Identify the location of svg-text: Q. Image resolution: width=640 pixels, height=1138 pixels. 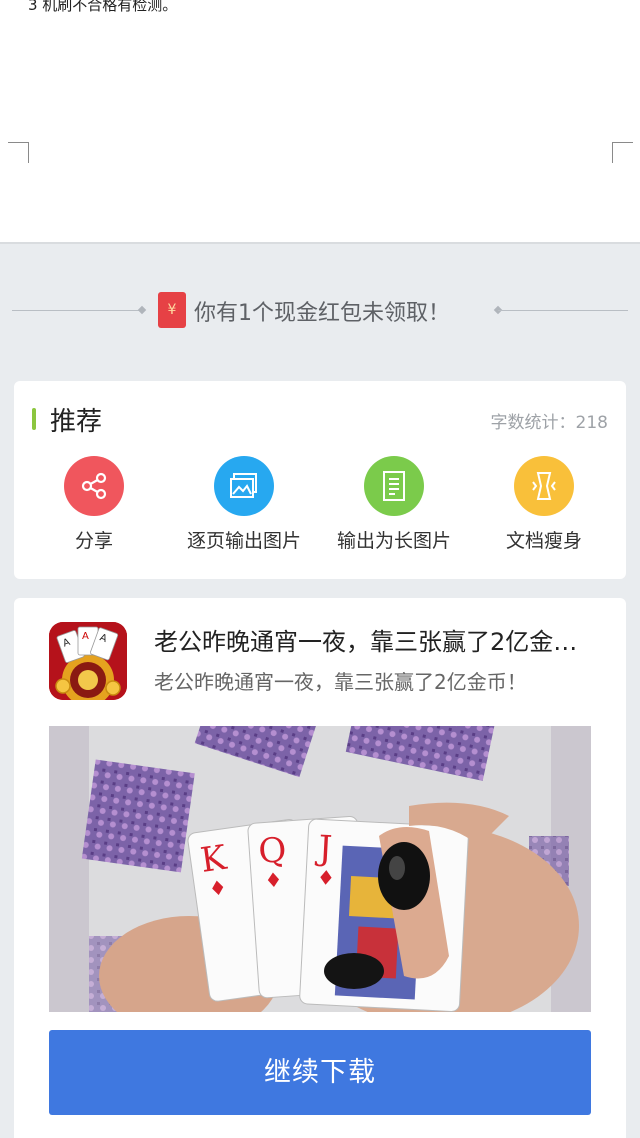
(272, 851).